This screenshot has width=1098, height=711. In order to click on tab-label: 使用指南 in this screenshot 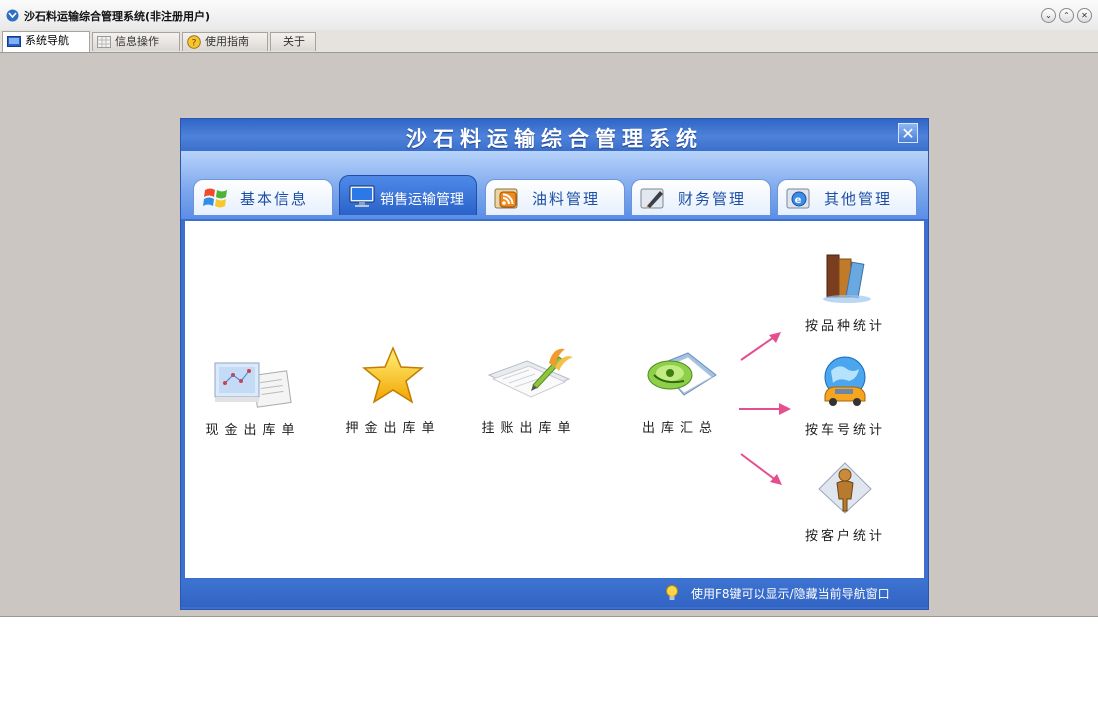, I will do `click(227, 41)`.